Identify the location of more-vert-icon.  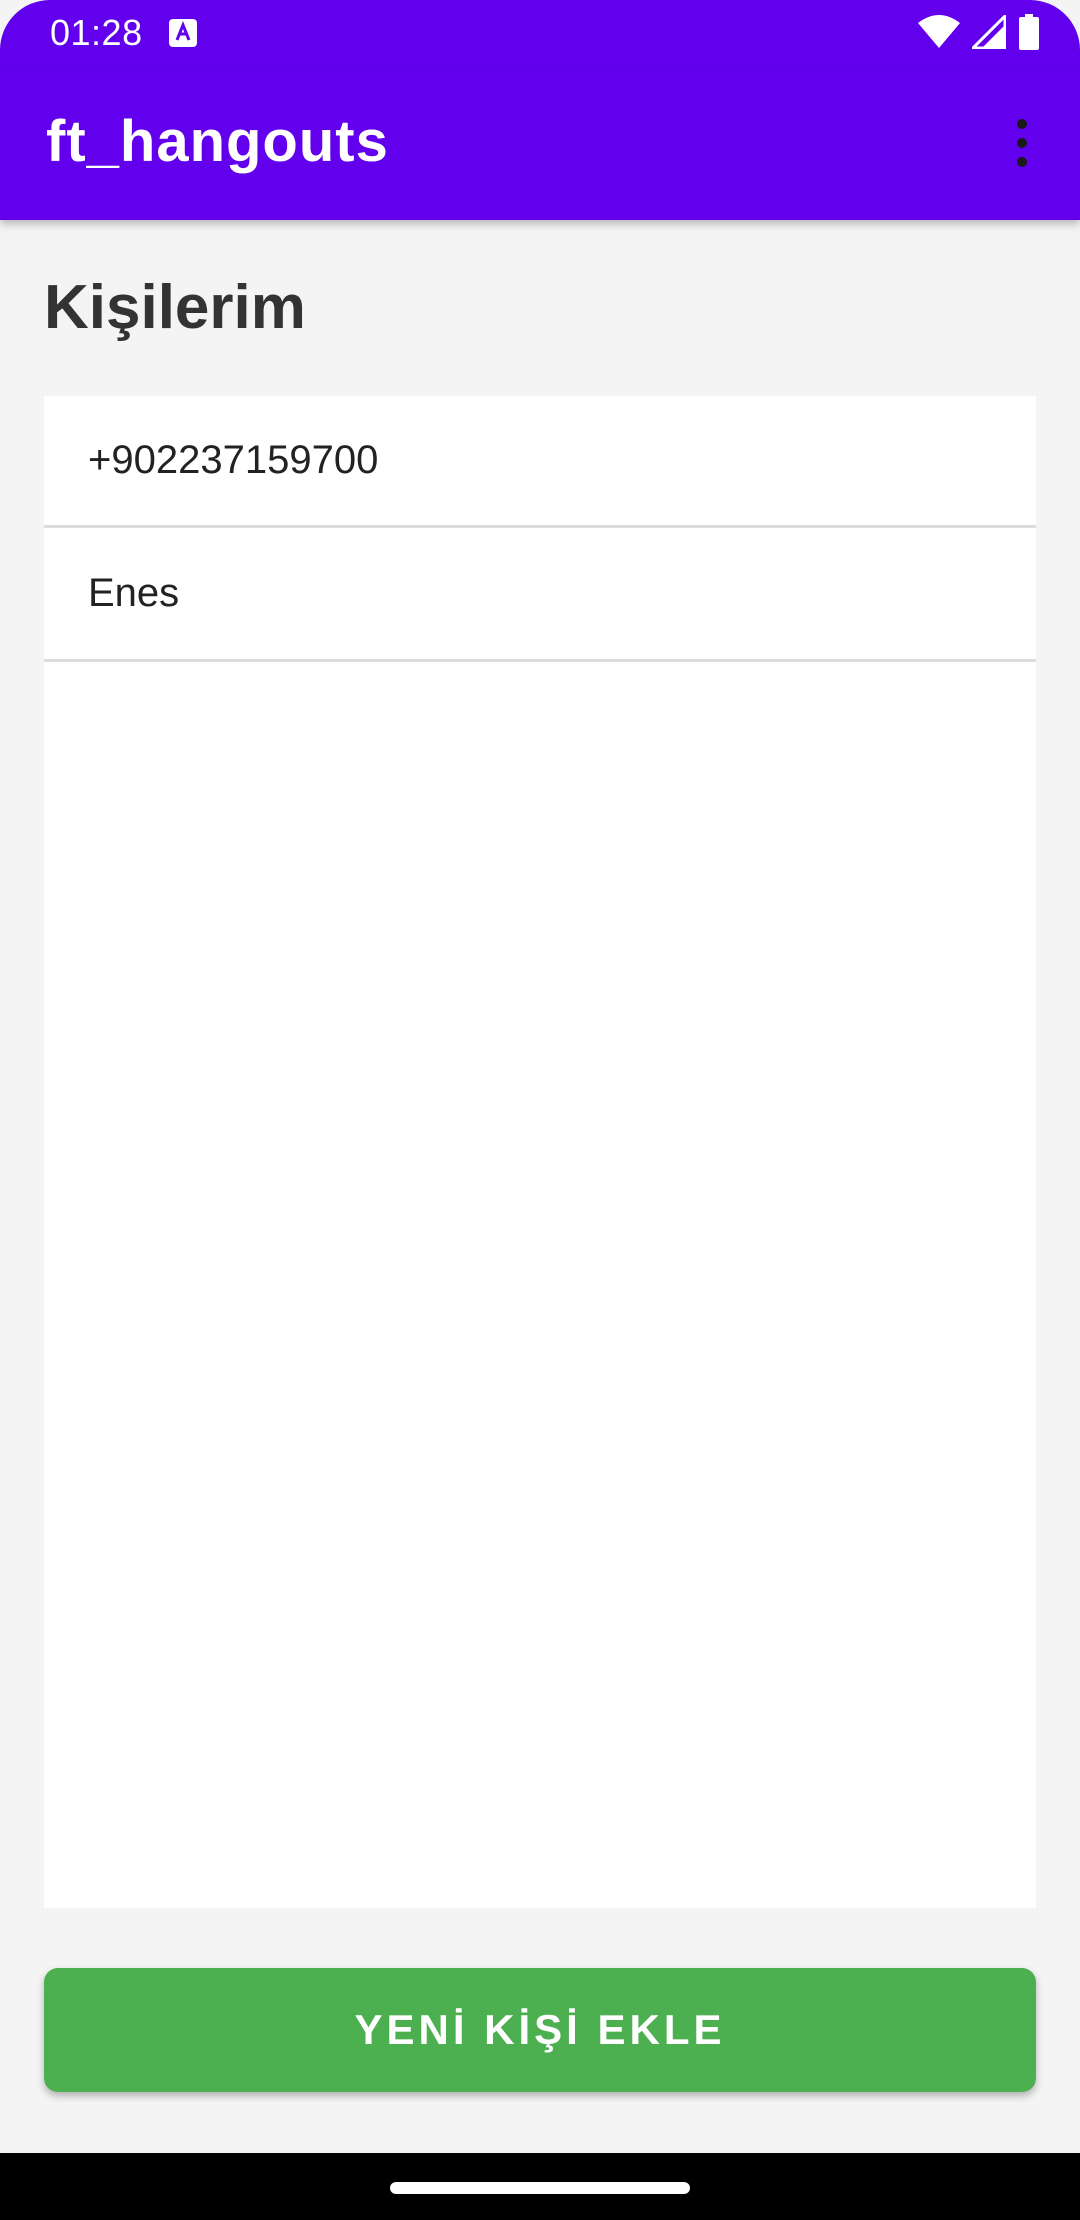
(1022, 143).